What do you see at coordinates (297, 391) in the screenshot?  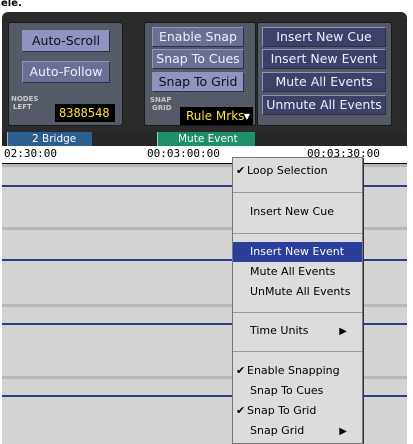 I see `menu-item-snap-to-cues: Snap To Cues` at bounding box center [297, 391].